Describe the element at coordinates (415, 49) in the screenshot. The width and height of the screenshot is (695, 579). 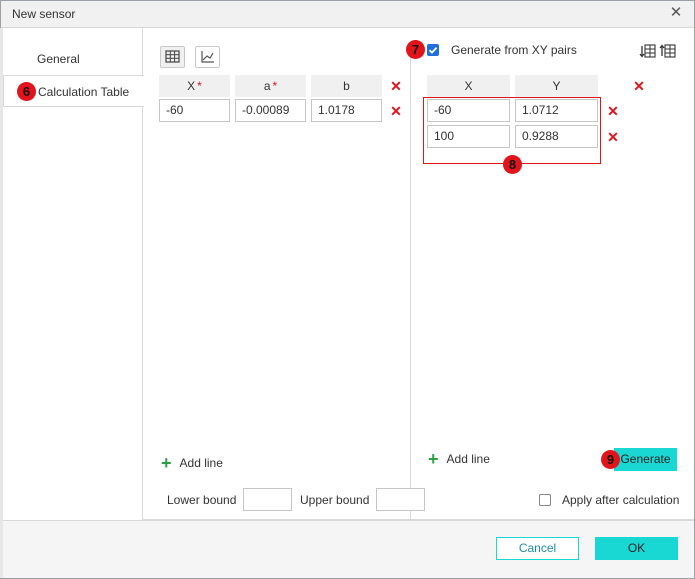
I see `annotation-badge-7: 7` at that location.